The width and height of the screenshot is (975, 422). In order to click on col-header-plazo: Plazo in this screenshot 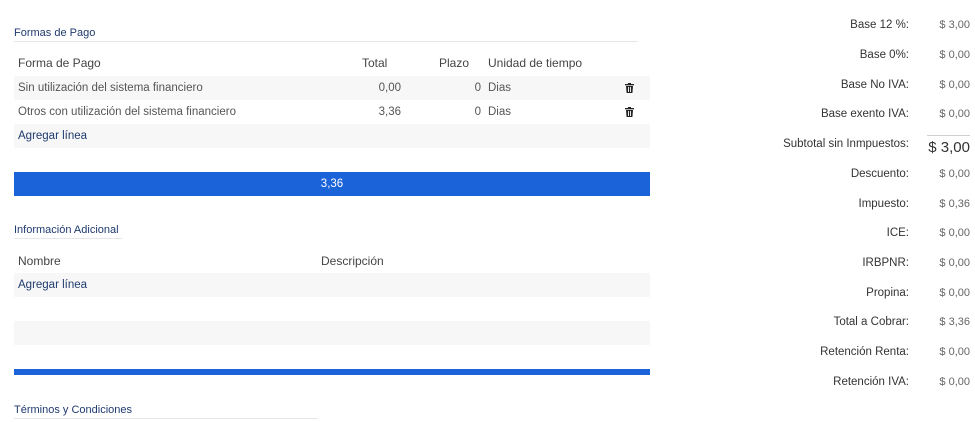, I will do `click(454, 63)`.